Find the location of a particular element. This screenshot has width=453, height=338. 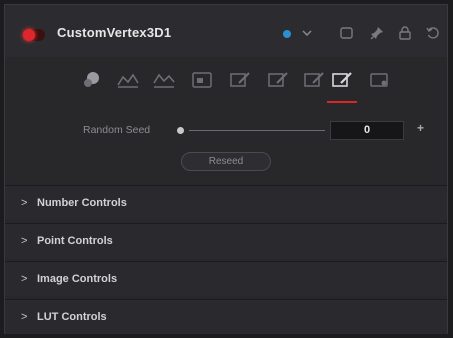

section-image-controls: > Image Controls is located at coordinates (226, 278).